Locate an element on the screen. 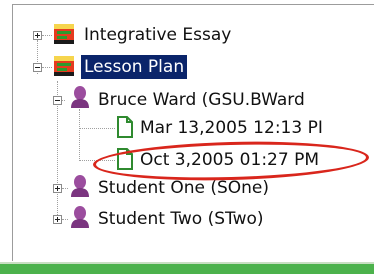  tree-item-lesson-plan: Lesson Plan is located at coordinates (134, 67).